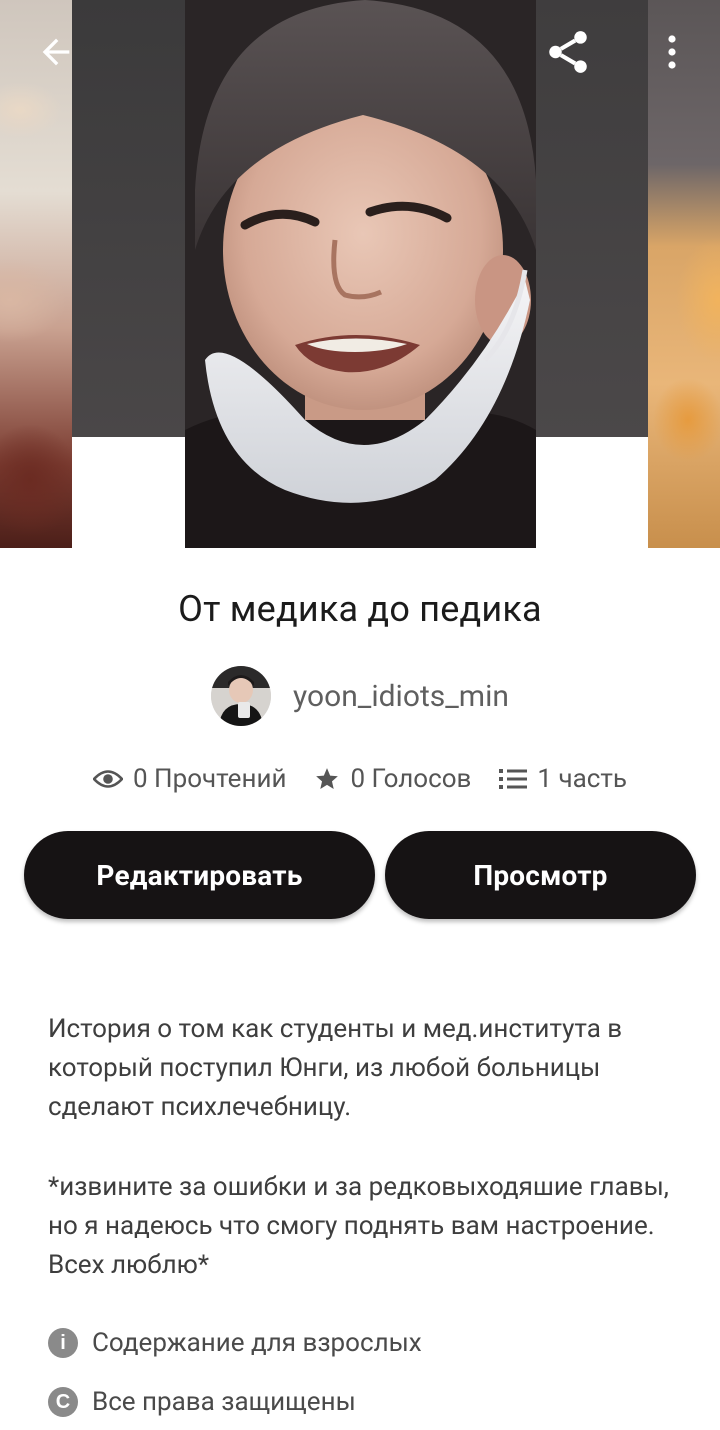 This screenshot has height=1430, width=720. I want to click on reads-stat: 0 Прочтений, so click(189, 779).